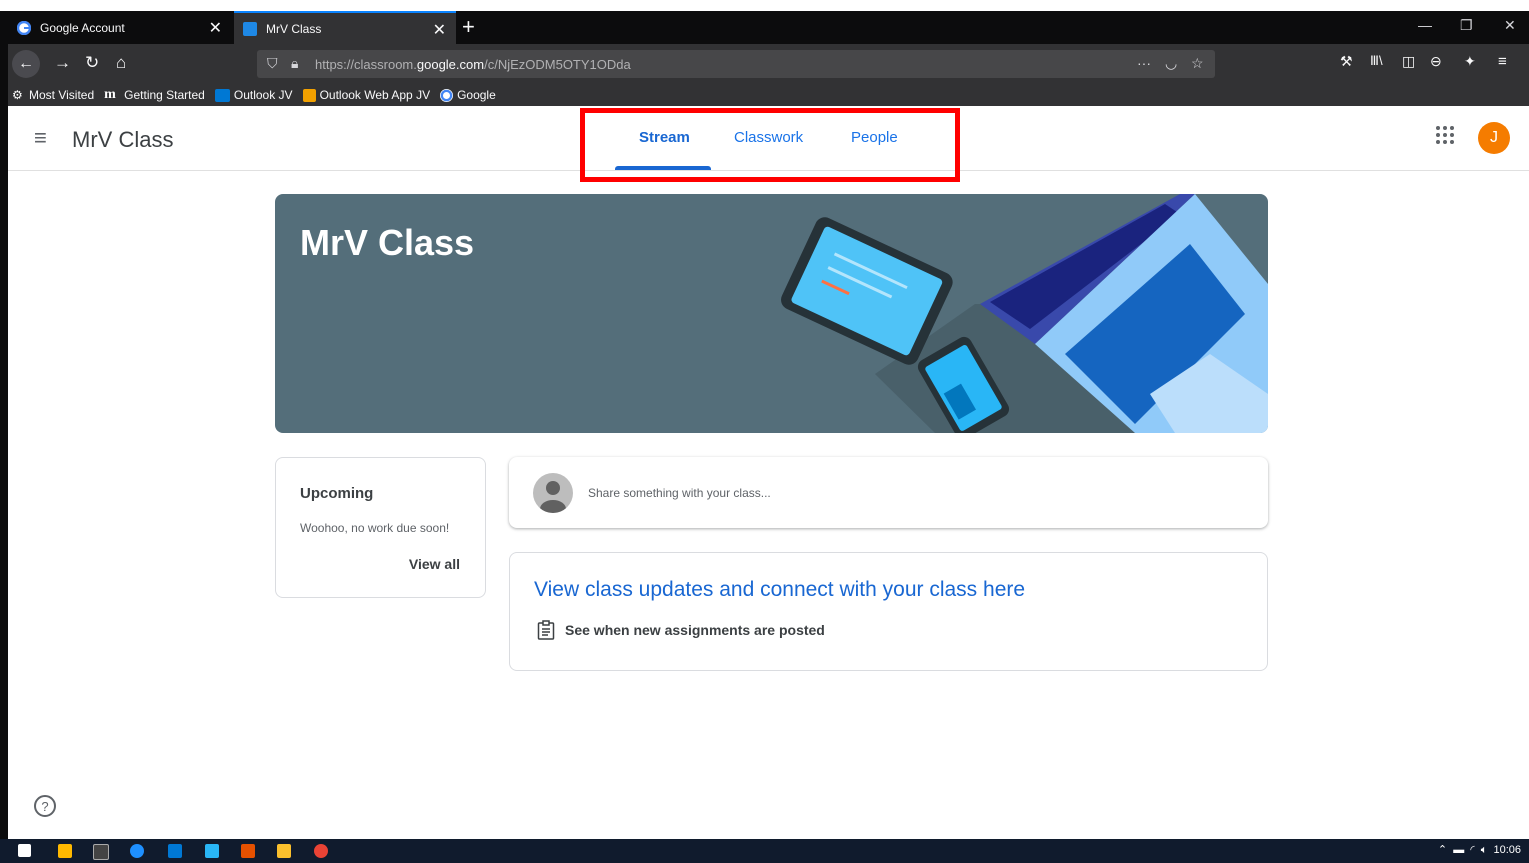 The width and height of the screenshot is (1529, 863). Describe the element at coordinates (110, 94) in the screenshot. I see `m-icon: m` at that location.